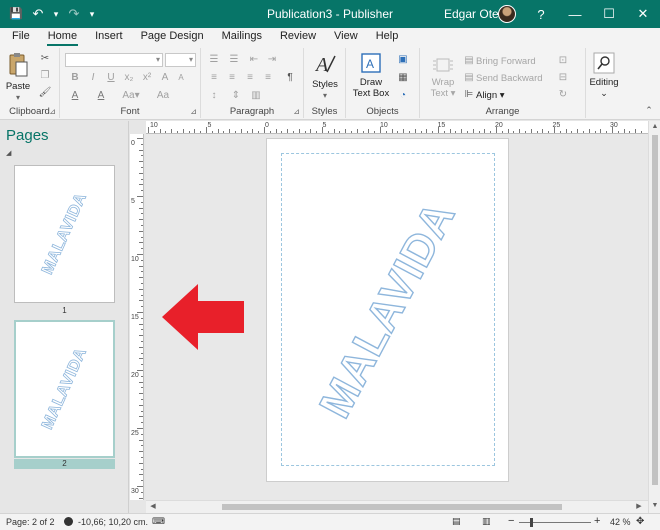 The image size is (660, 530). I want to click on font-color-button: A, so click(75, 96).